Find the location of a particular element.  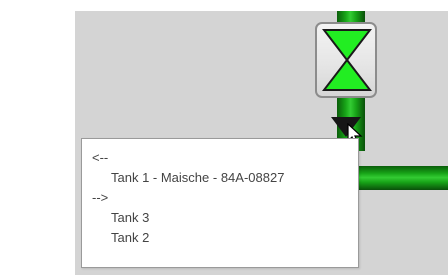

upstream-tank: Tank 1 - Maische - 84A-08827 is located at coordinates (198, 177).